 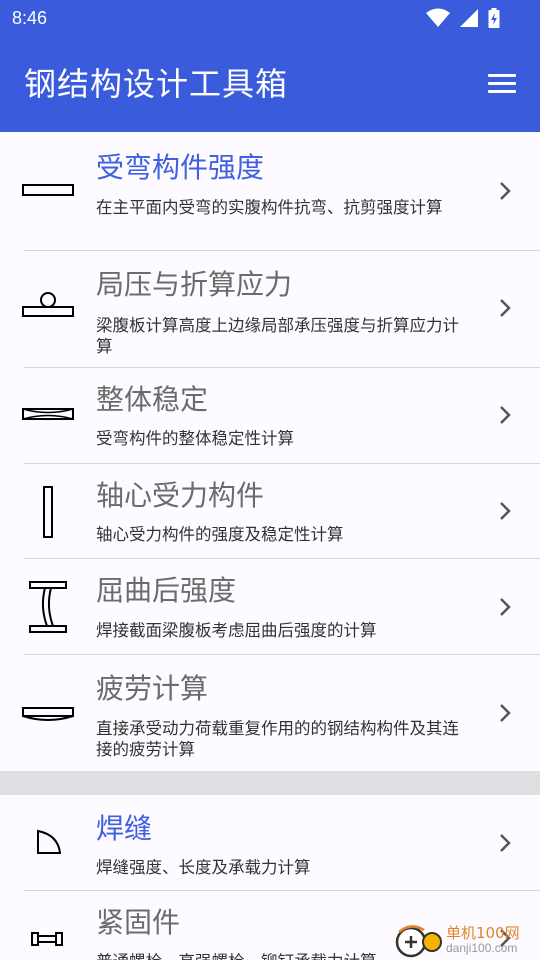 I want to click on list-item-axial-member: 轴心受力构件 轴心受力构件的强度及稳定性计算, so click(x=270, y=511).